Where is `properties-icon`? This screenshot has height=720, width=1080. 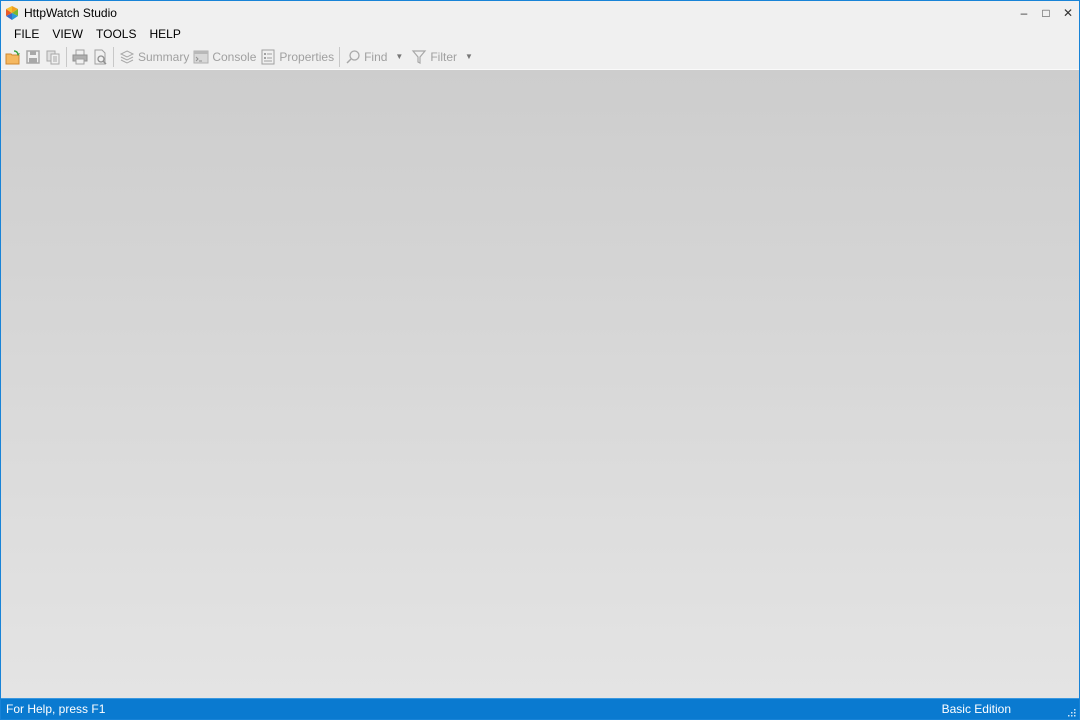
properties-icon is located at coordinates (268, 56).